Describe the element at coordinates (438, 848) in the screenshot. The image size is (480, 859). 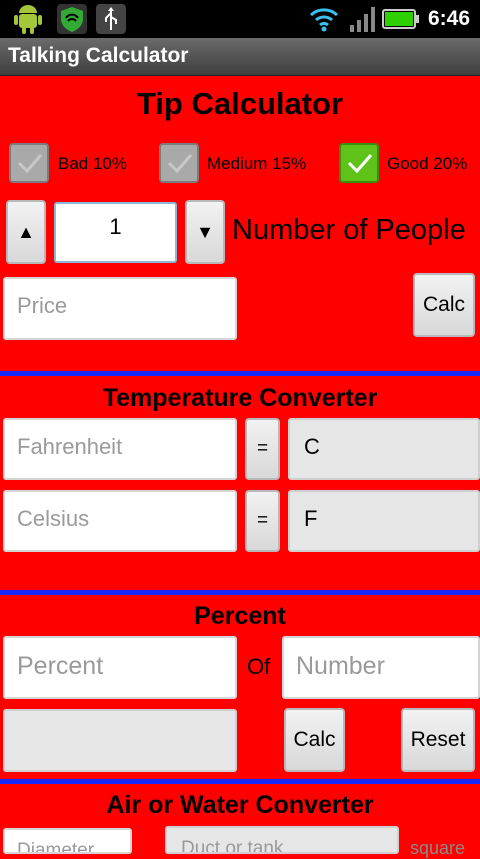
I see `square-label: square` at that location.